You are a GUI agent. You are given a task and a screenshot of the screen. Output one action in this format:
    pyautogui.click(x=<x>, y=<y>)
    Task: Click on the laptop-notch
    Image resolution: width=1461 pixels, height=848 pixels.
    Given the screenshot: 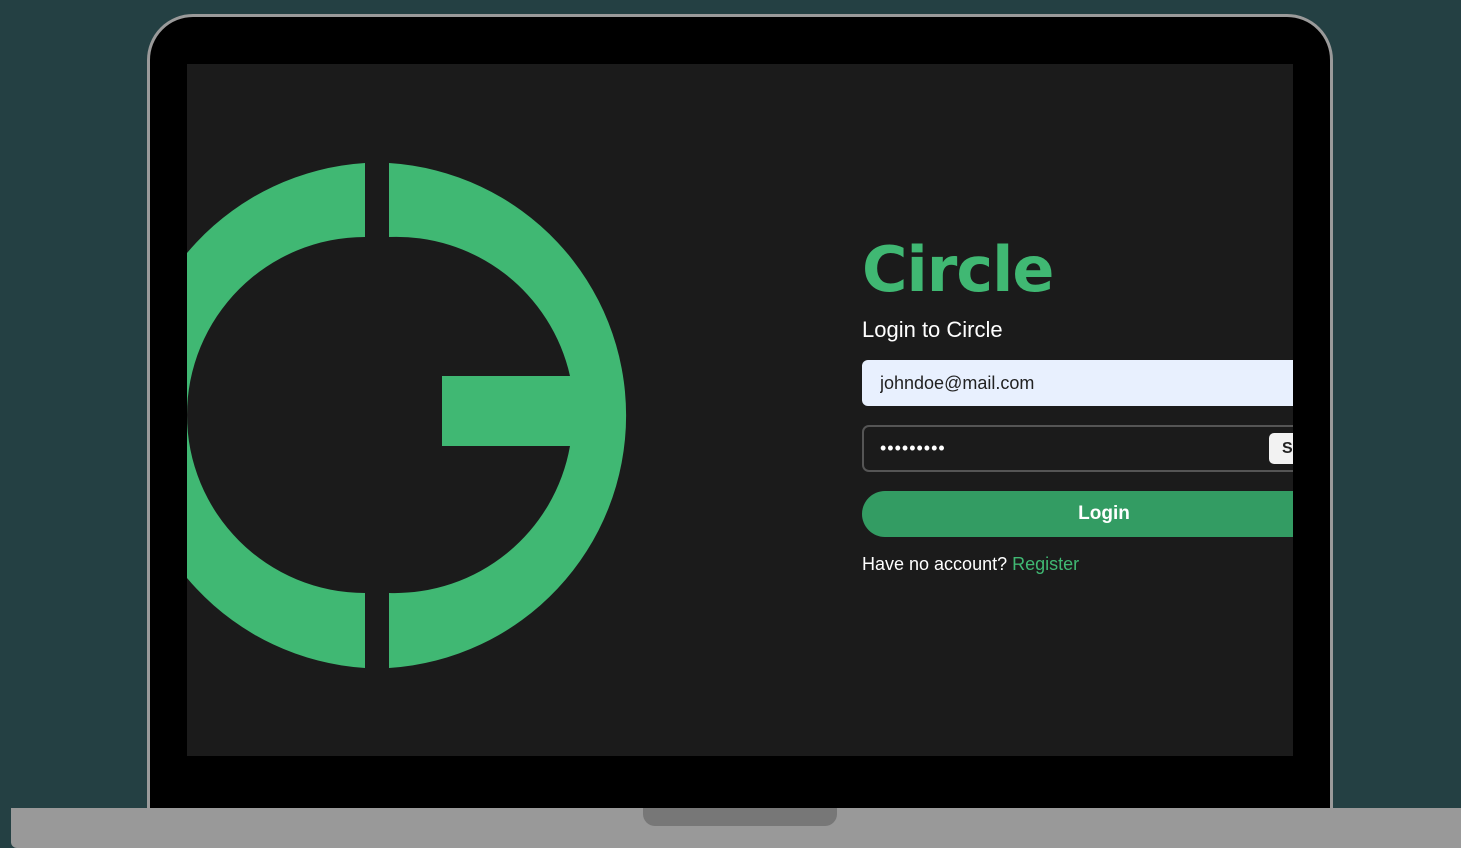 What is the action you would take?
    pyautogui.click(x=740, y=817)
    